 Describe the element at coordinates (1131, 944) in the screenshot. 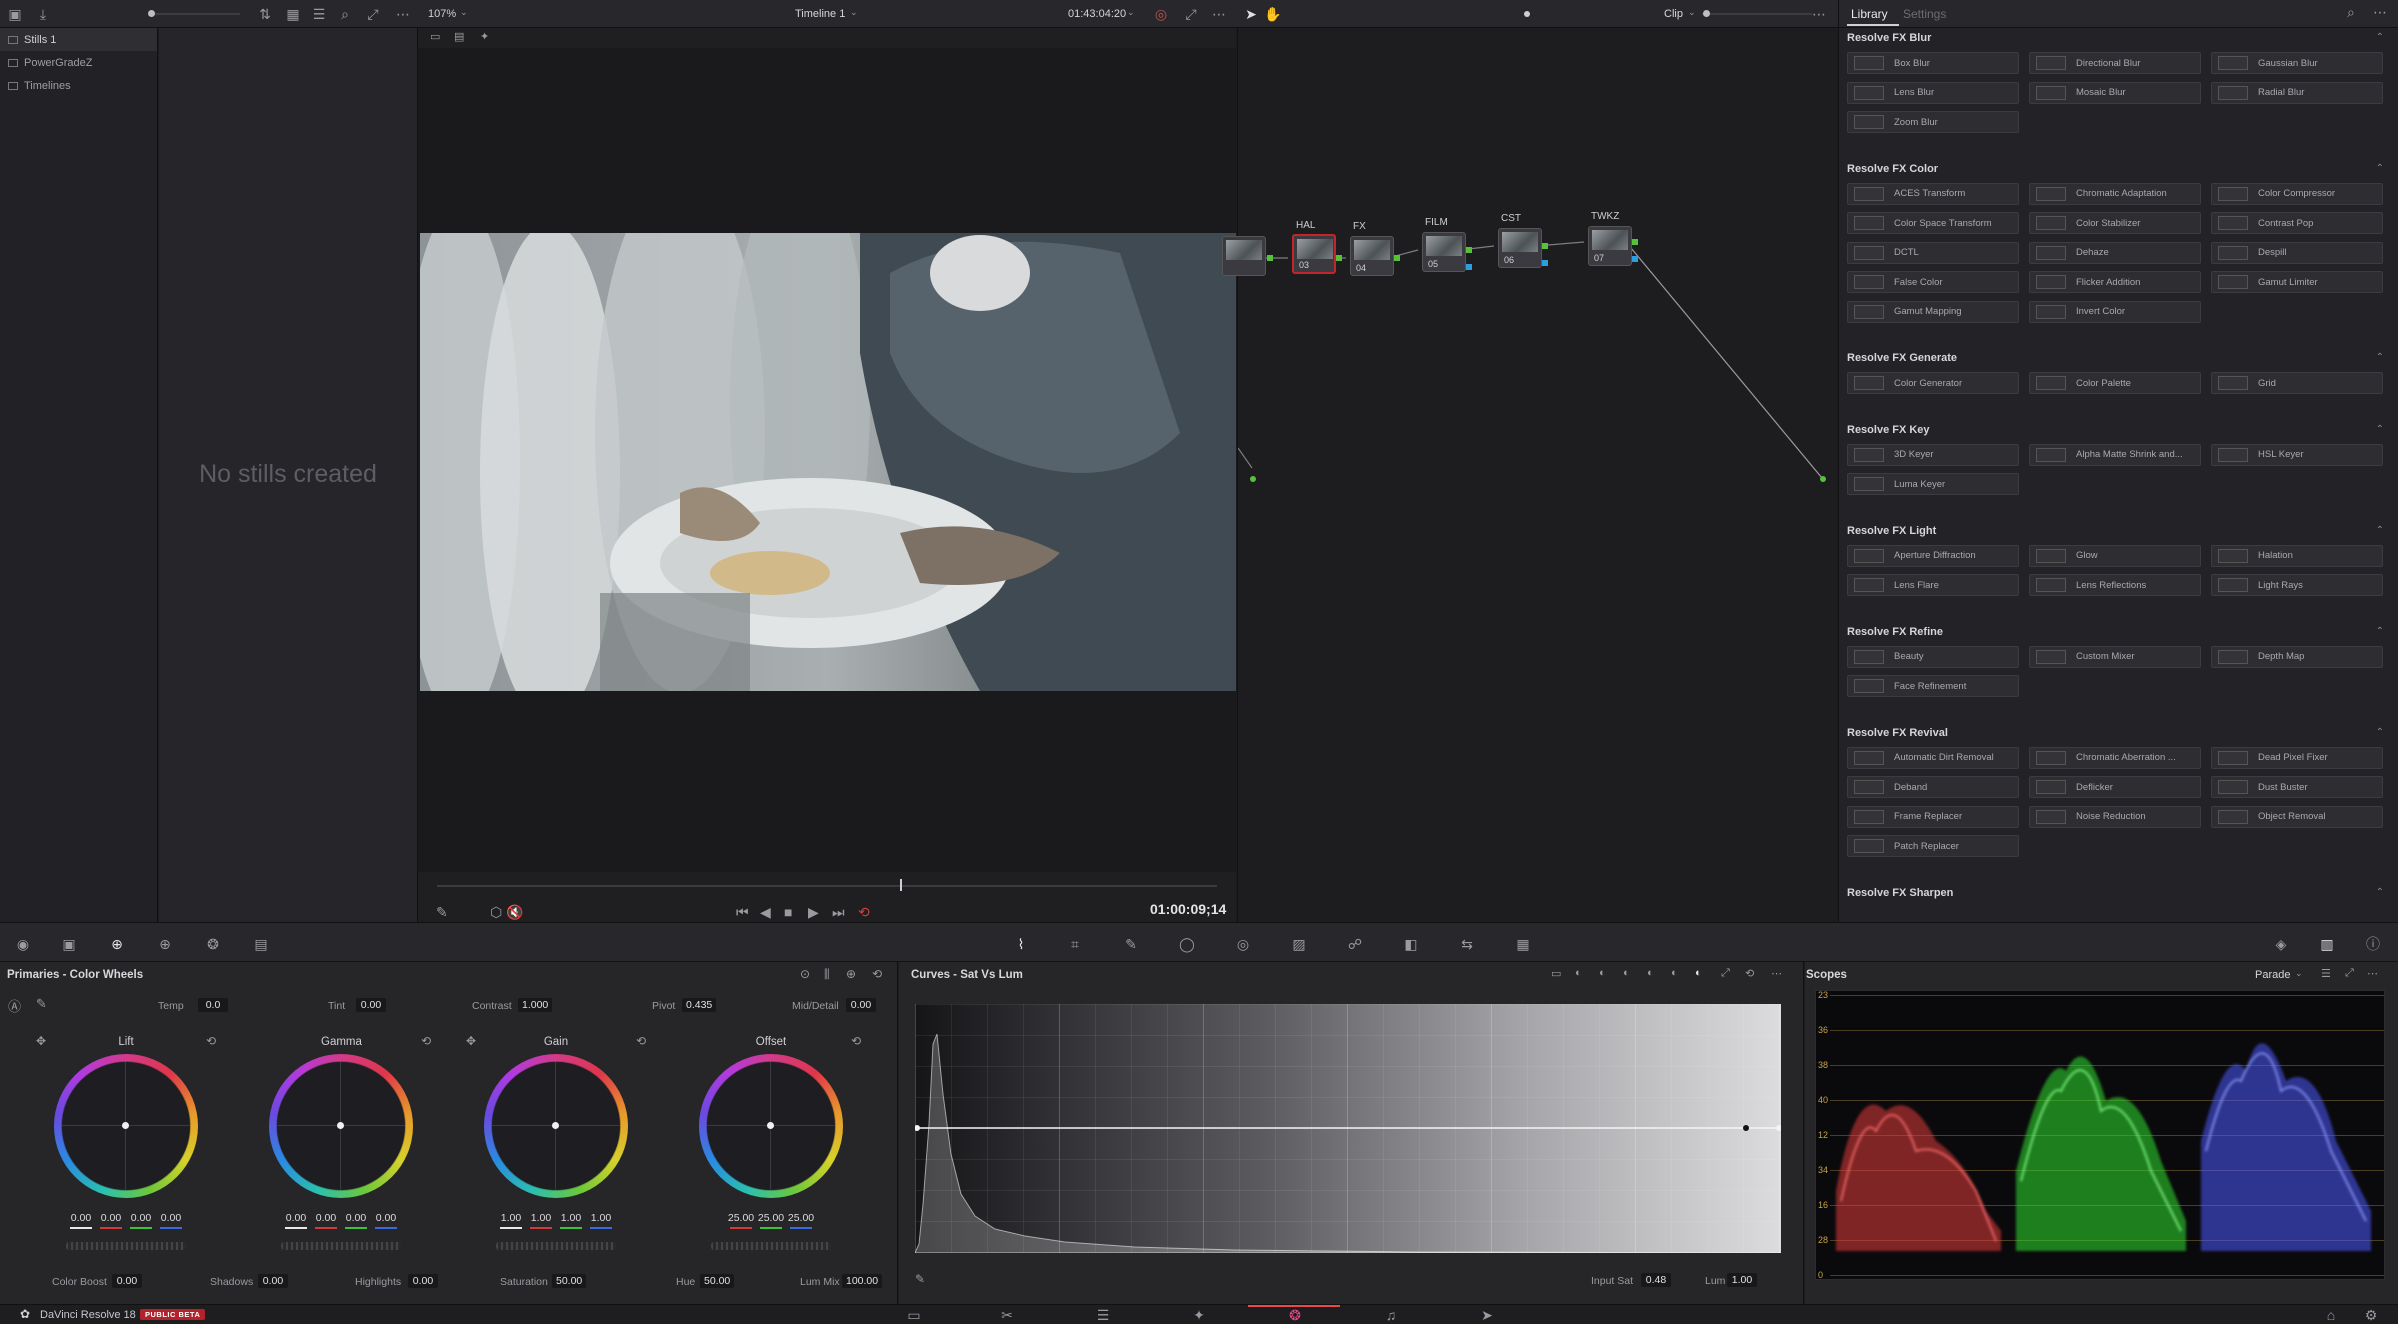

I see `qualifier-icon: ✎` at that location.